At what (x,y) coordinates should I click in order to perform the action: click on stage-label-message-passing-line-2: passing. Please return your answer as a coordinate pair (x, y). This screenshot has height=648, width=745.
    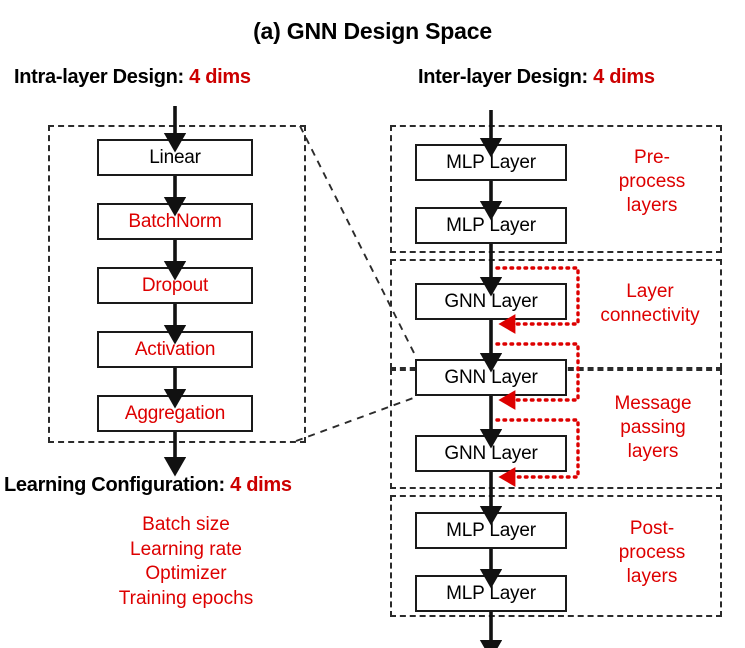
    Looking at the image, I should click on (653, 427).